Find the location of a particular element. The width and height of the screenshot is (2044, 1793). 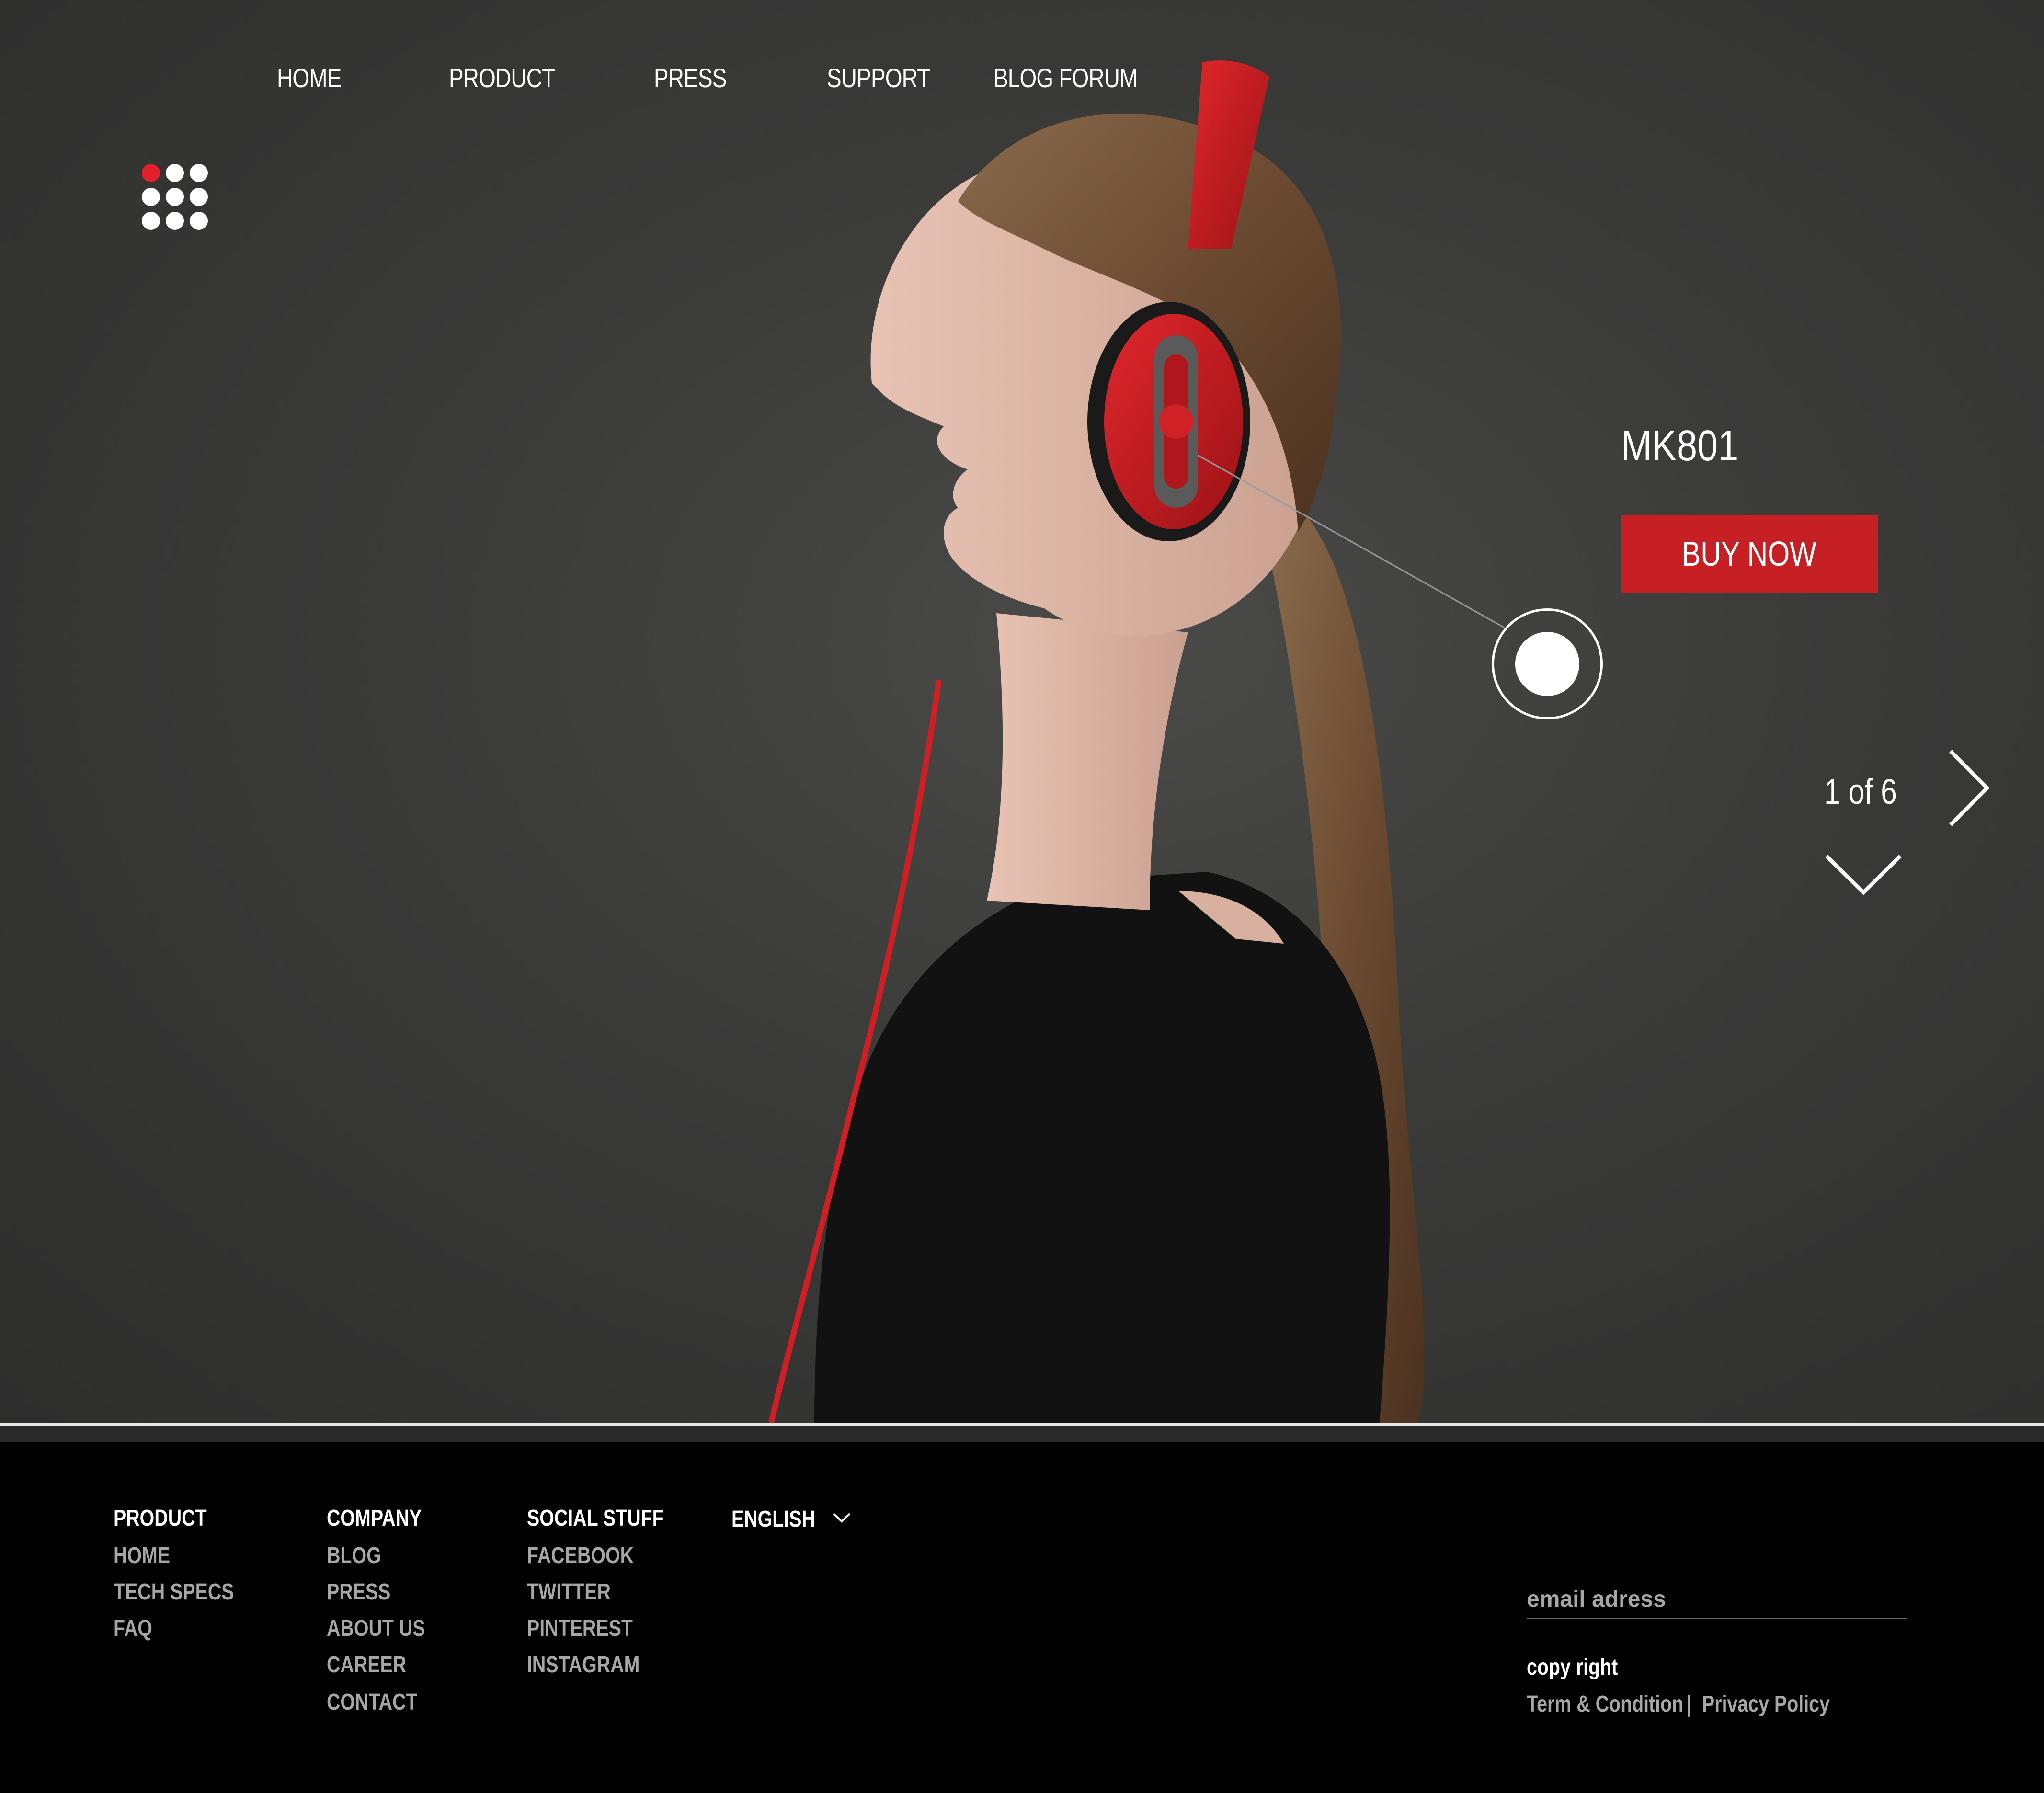

nav-home: HOME is located at coordinates (310, 77).